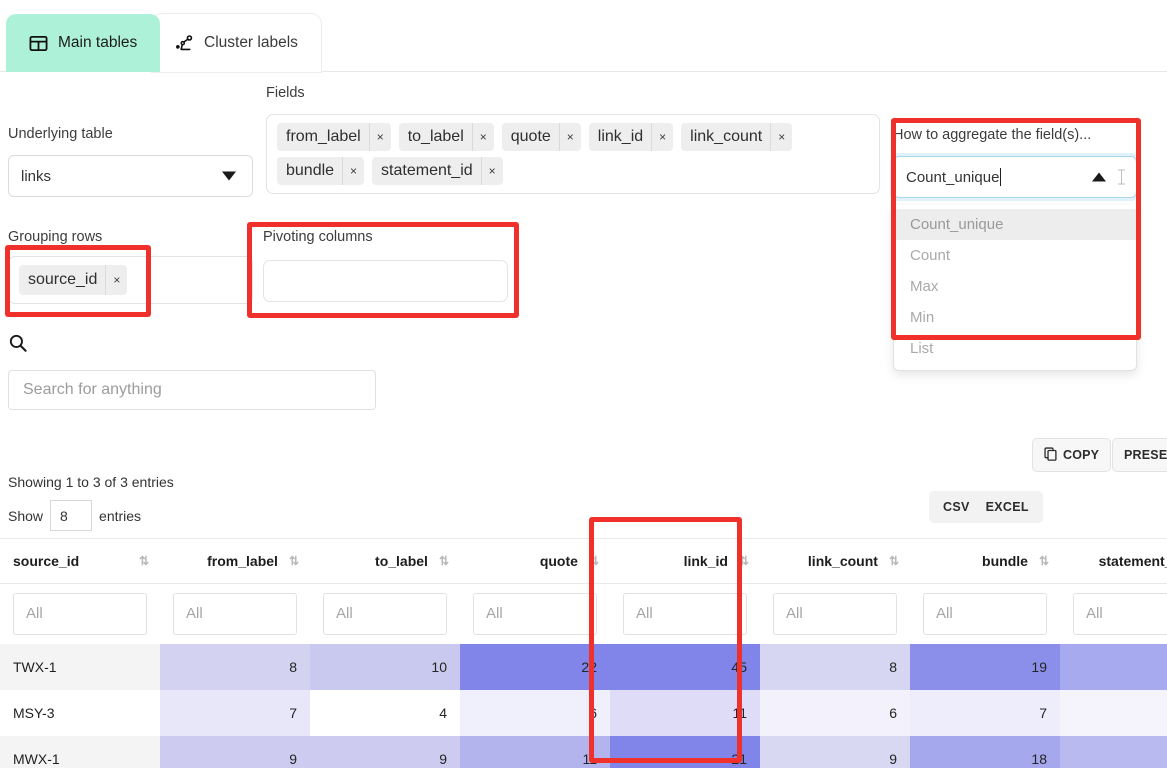 The image size is (1167, 768). Describe the element at coordinates (1007, 507) in the screenshot. I see `excel-button: EXCEL` at that location.